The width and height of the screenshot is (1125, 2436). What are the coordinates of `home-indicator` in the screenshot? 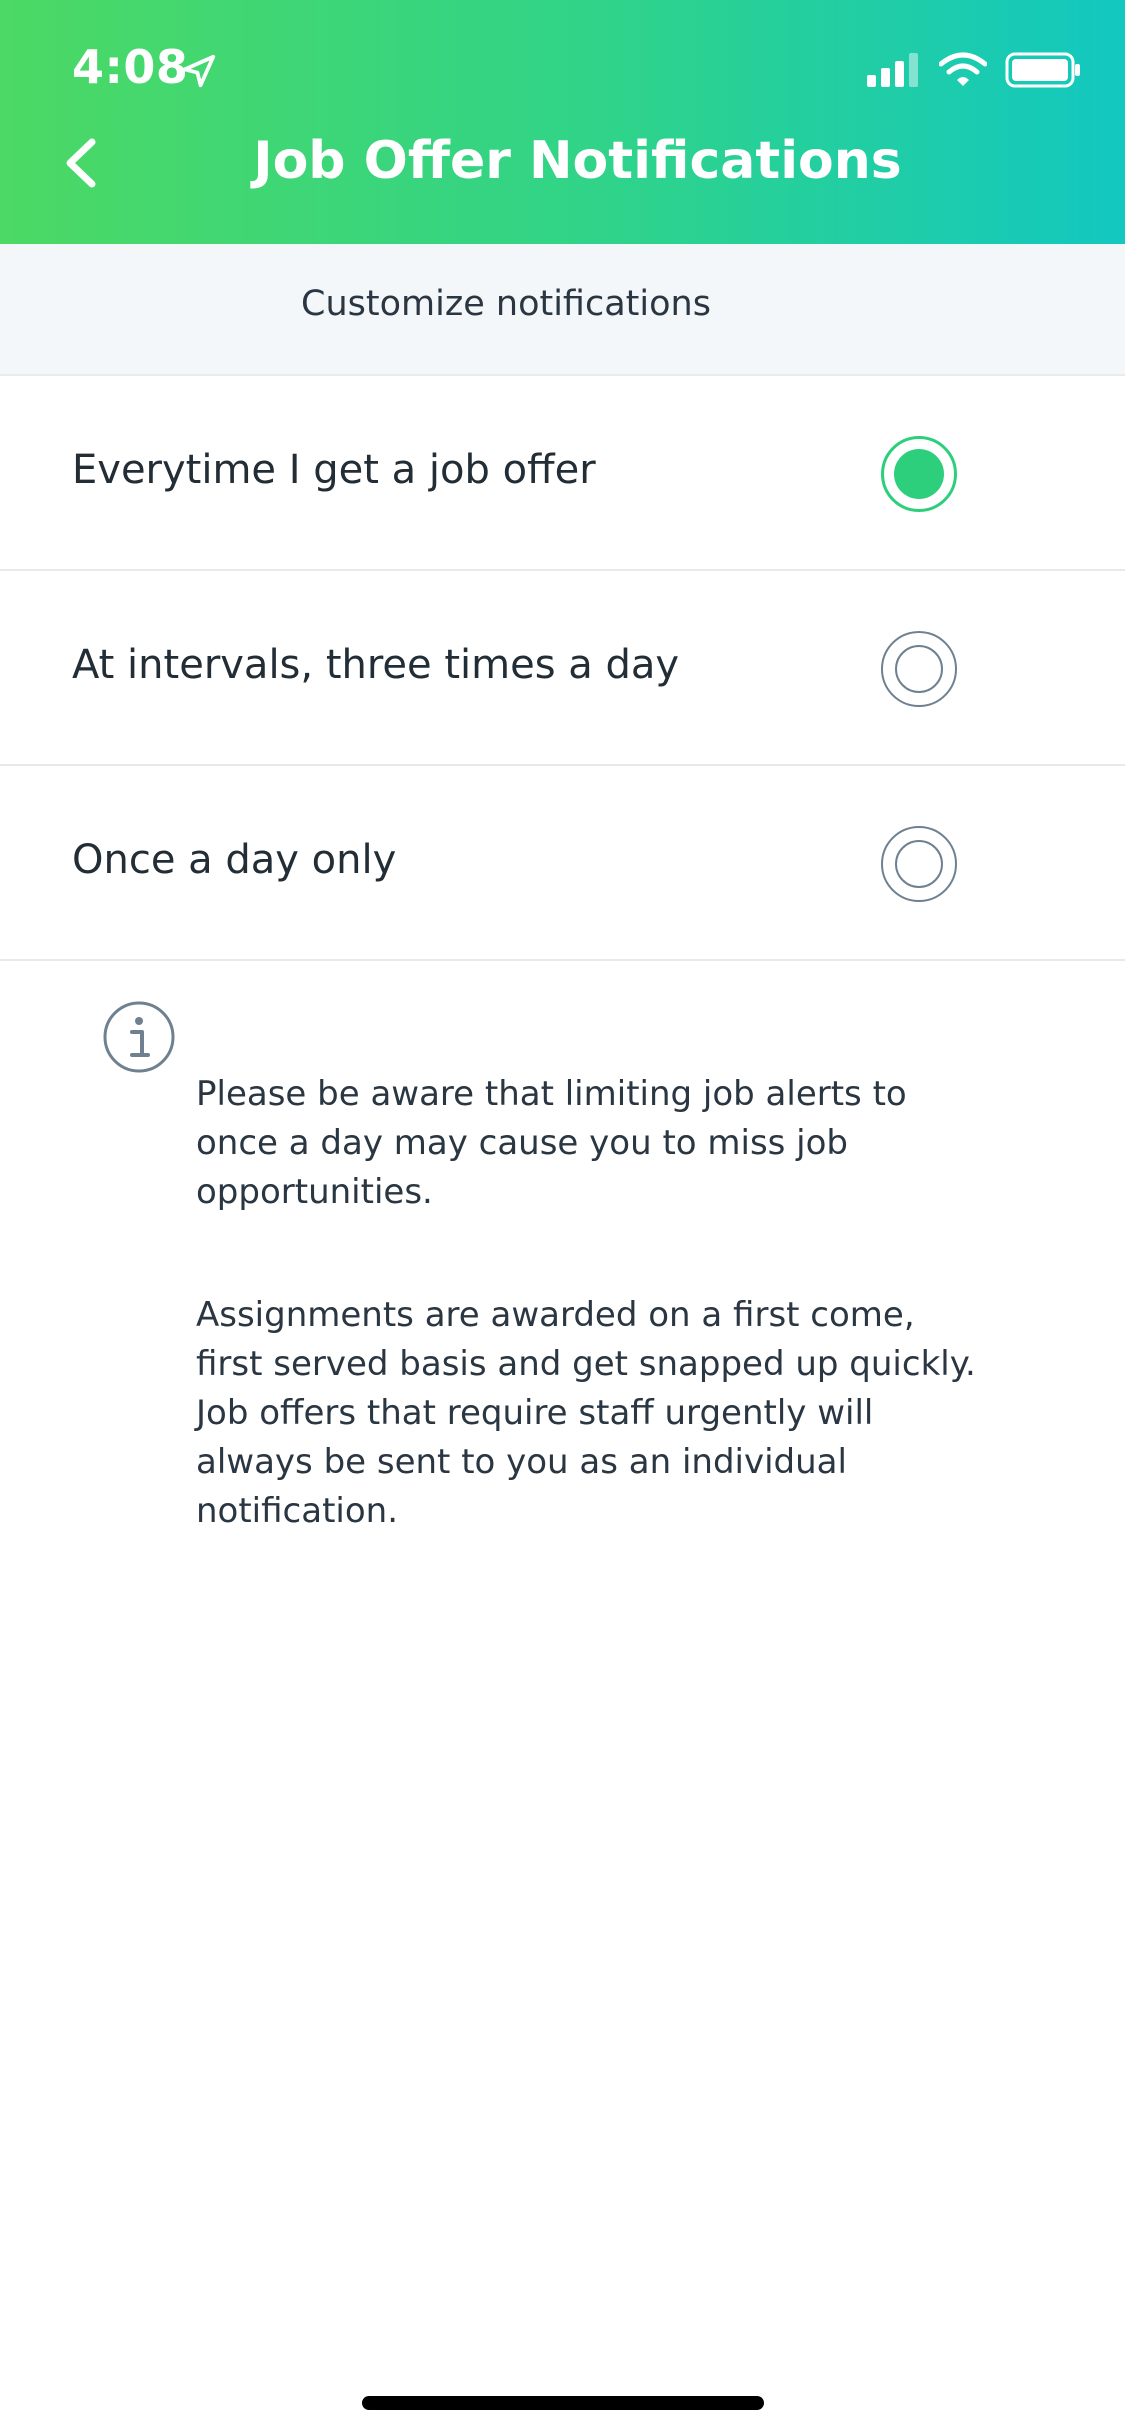 It's located at (563, 2403).